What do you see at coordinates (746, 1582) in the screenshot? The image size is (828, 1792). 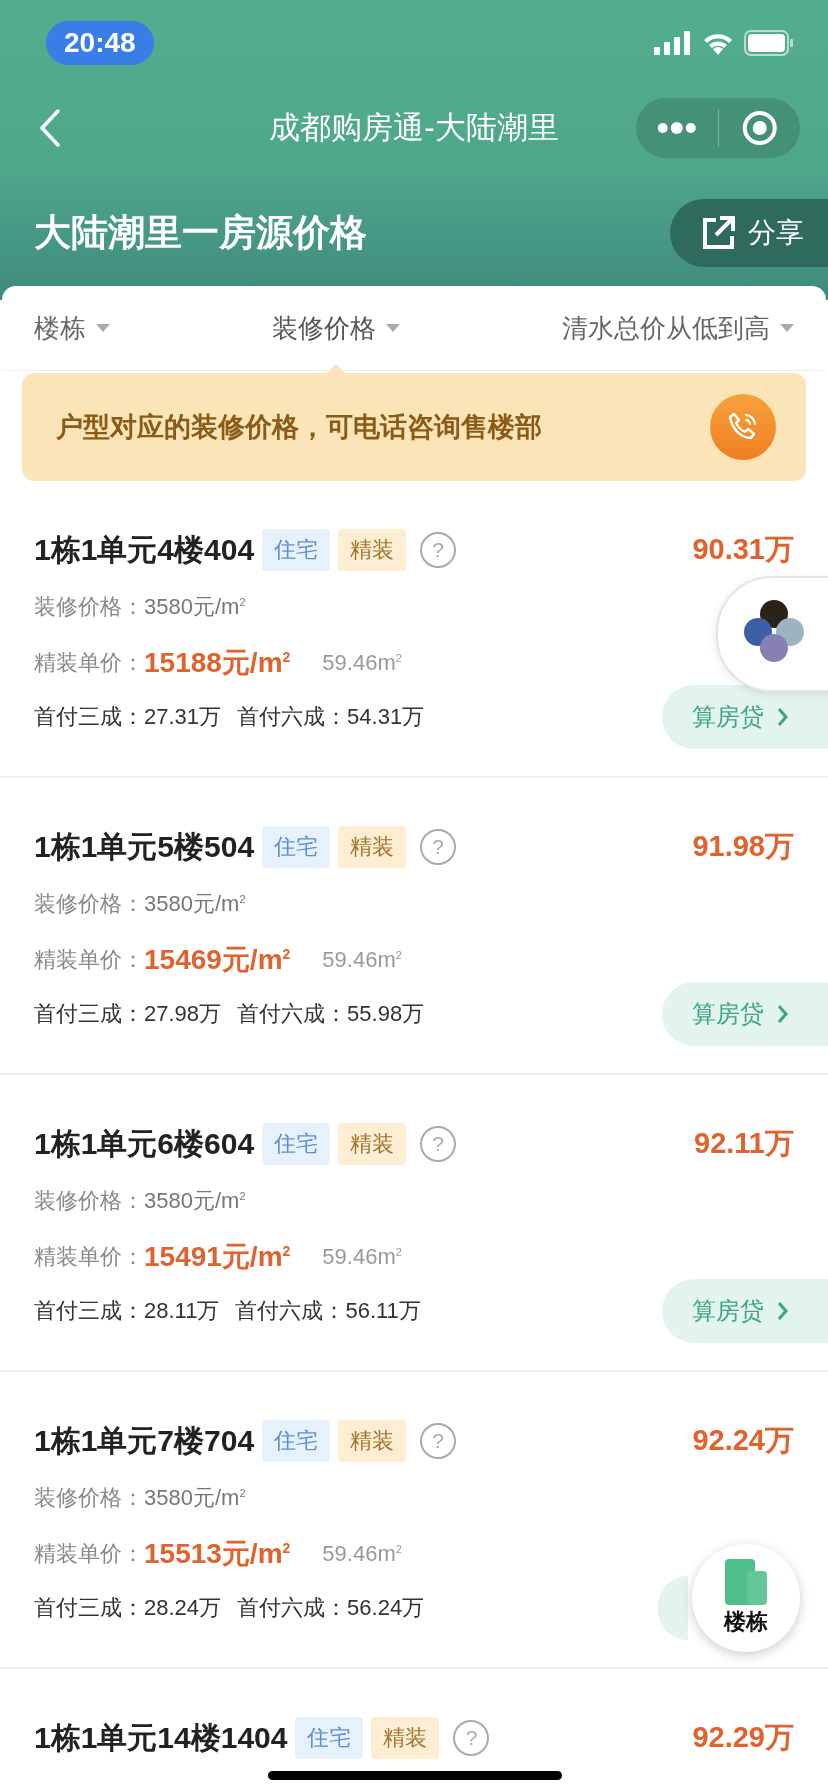 I see `building-icon` at bounding box center [746, 1582].